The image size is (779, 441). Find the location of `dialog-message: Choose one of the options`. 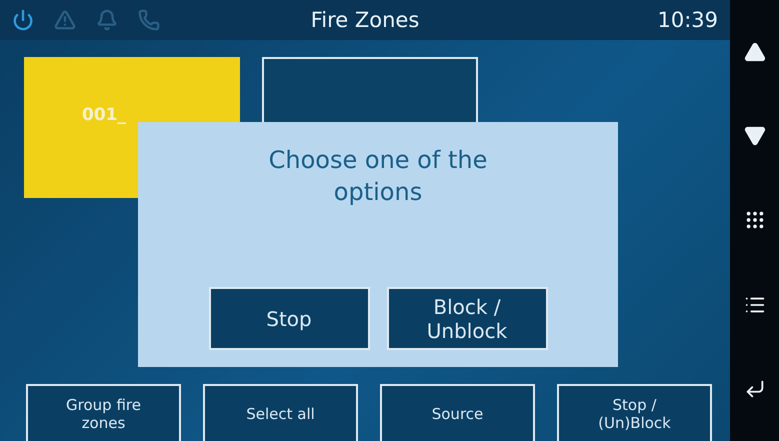

dialog-message: Choose one of the options is located at coordinates (378, 176).